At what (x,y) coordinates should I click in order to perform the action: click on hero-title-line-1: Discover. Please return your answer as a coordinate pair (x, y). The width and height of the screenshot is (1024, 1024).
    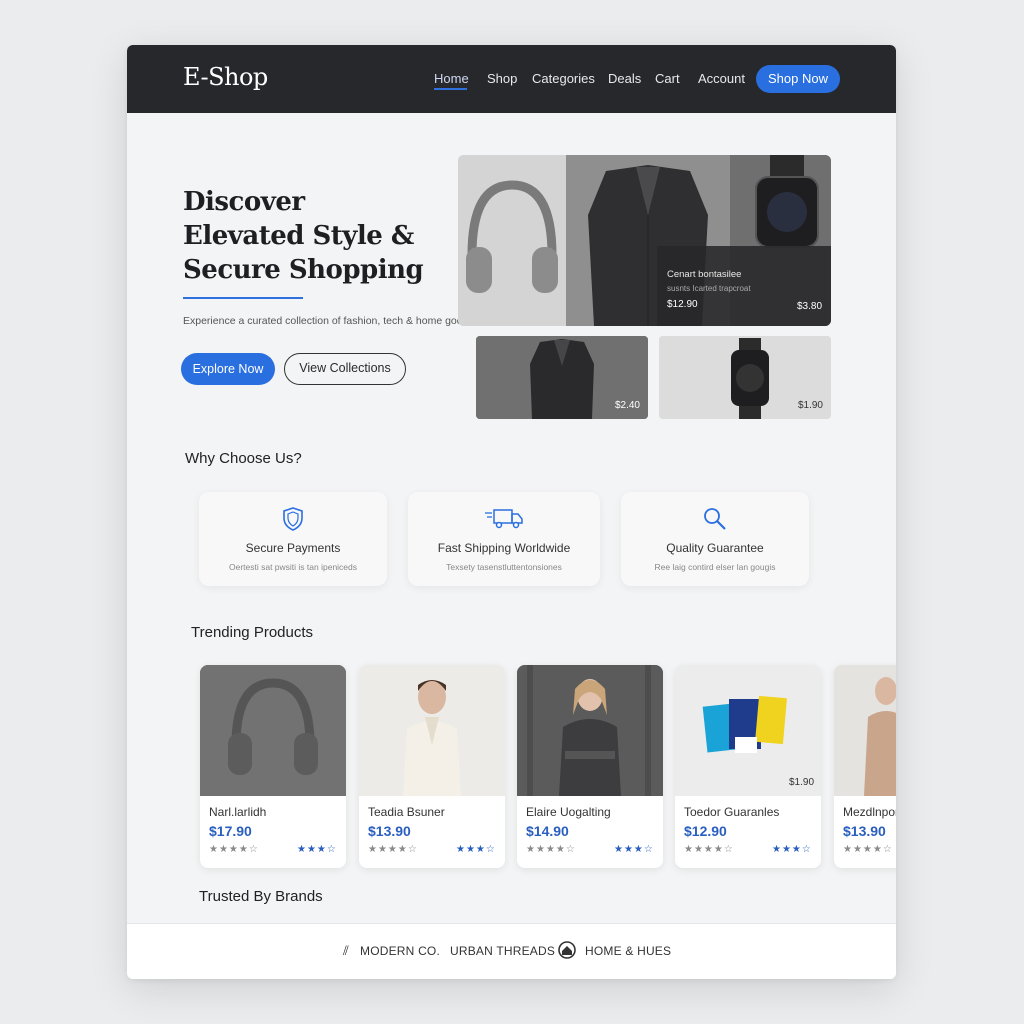
    Looking at the image, I should click on (244, 202).